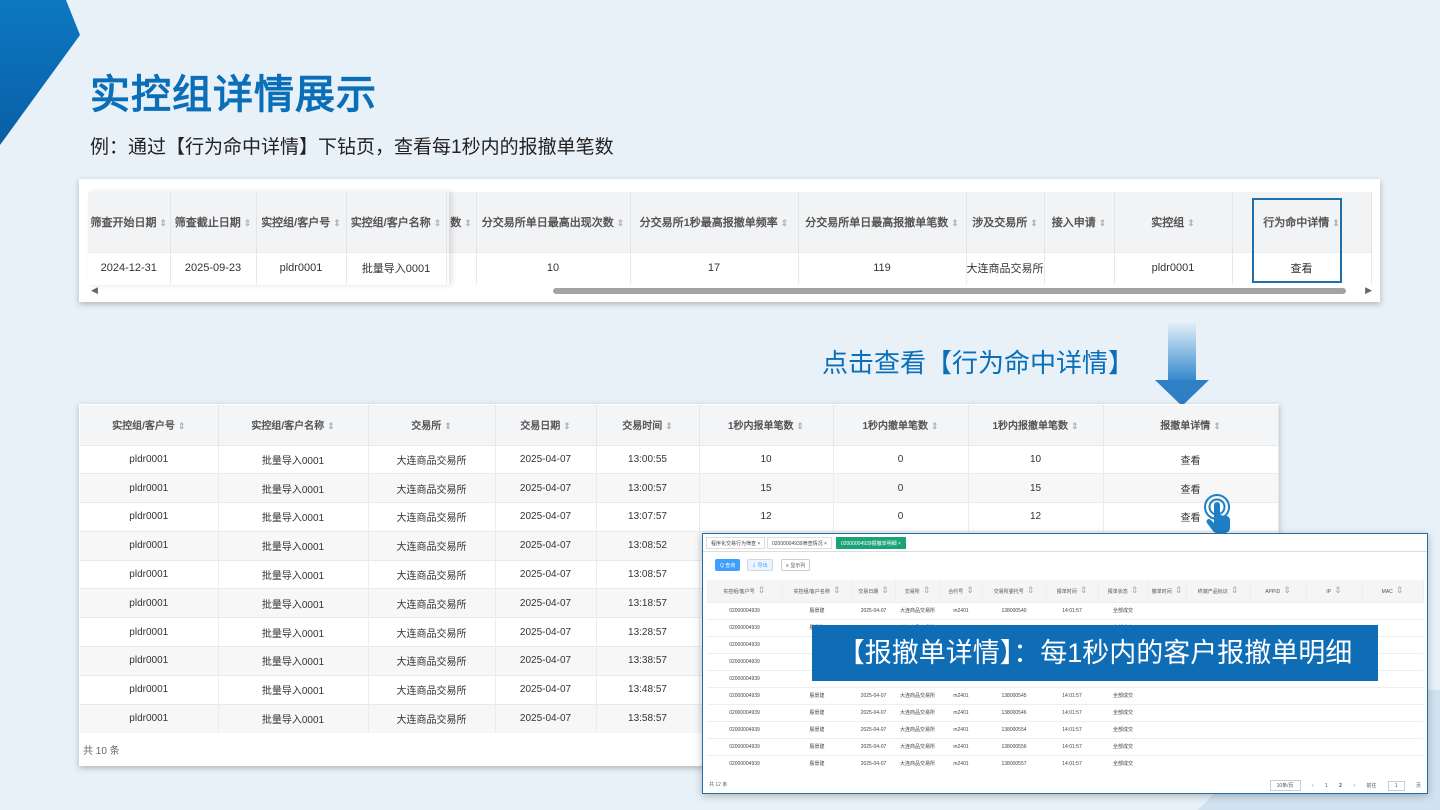 The width and height of the screenshot is (1440, 810). I want to click on tab-screening: 程序化交易行为筛查 ×, so click(736, 543).